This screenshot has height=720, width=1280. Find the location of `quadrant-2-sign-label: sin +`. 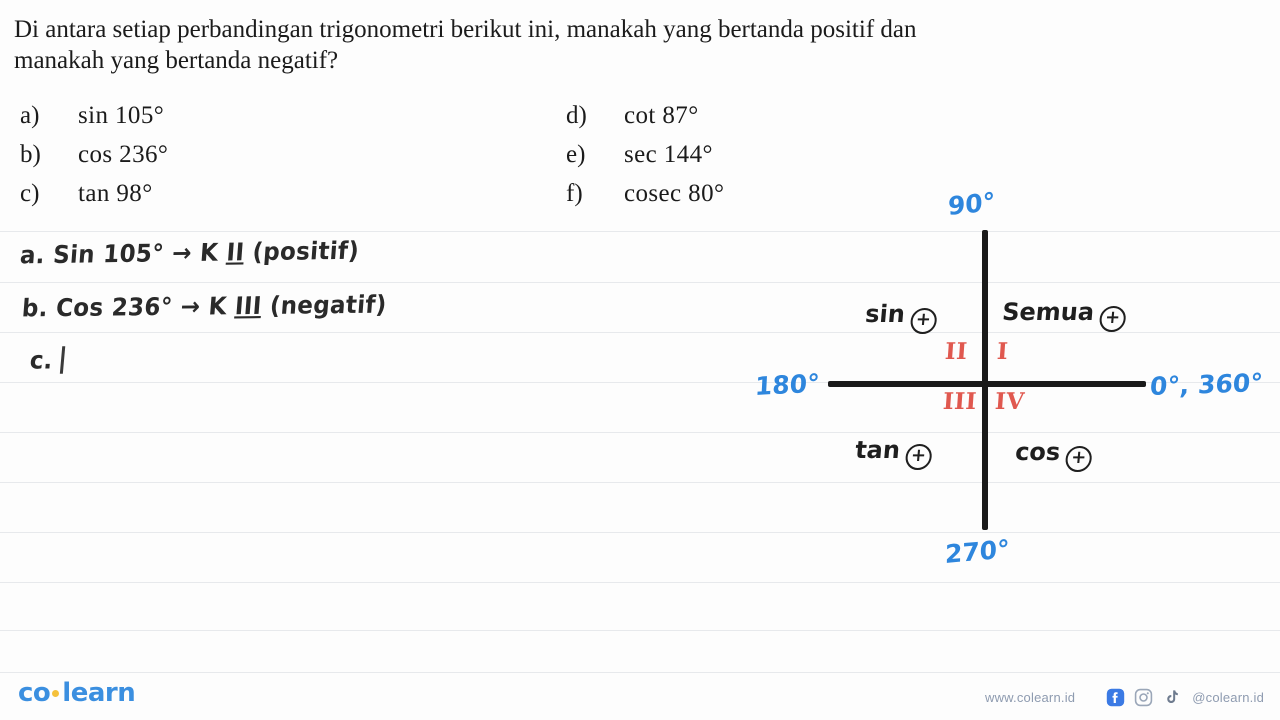

quadrant-2-sign-label: sin + is located at coordinates (901, 317).